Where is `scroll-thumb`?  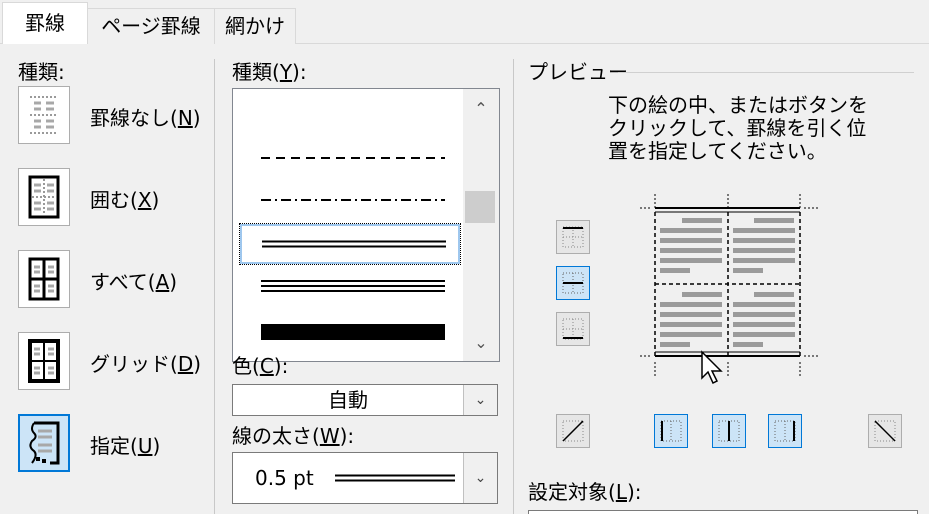
scroll-thumb is located at coordinates (480, 207).